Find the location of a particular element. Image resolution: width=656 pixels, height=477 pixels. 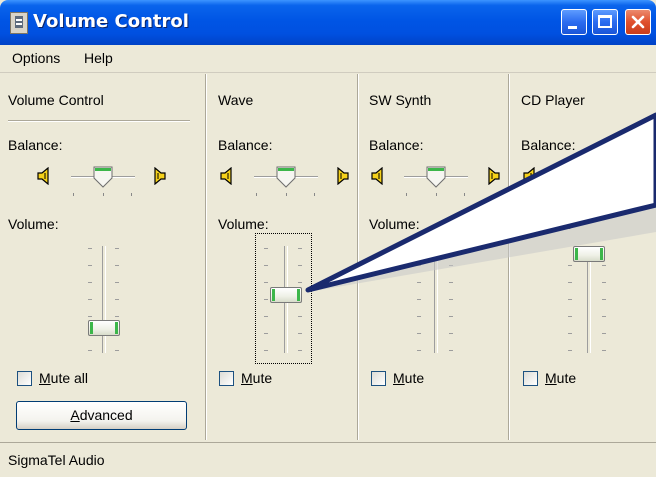

close-icon is located at coordinates (638, 22).